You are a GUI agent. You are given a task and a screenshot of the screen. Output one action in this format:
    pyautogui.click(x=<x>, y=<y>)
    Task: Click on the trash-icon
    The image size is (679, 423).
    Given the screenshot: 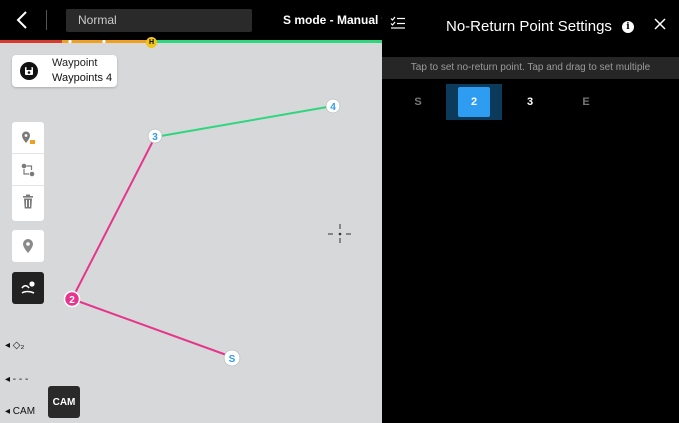 What is the action you would take?
    pyautogui.click(x=28, y=201)
    